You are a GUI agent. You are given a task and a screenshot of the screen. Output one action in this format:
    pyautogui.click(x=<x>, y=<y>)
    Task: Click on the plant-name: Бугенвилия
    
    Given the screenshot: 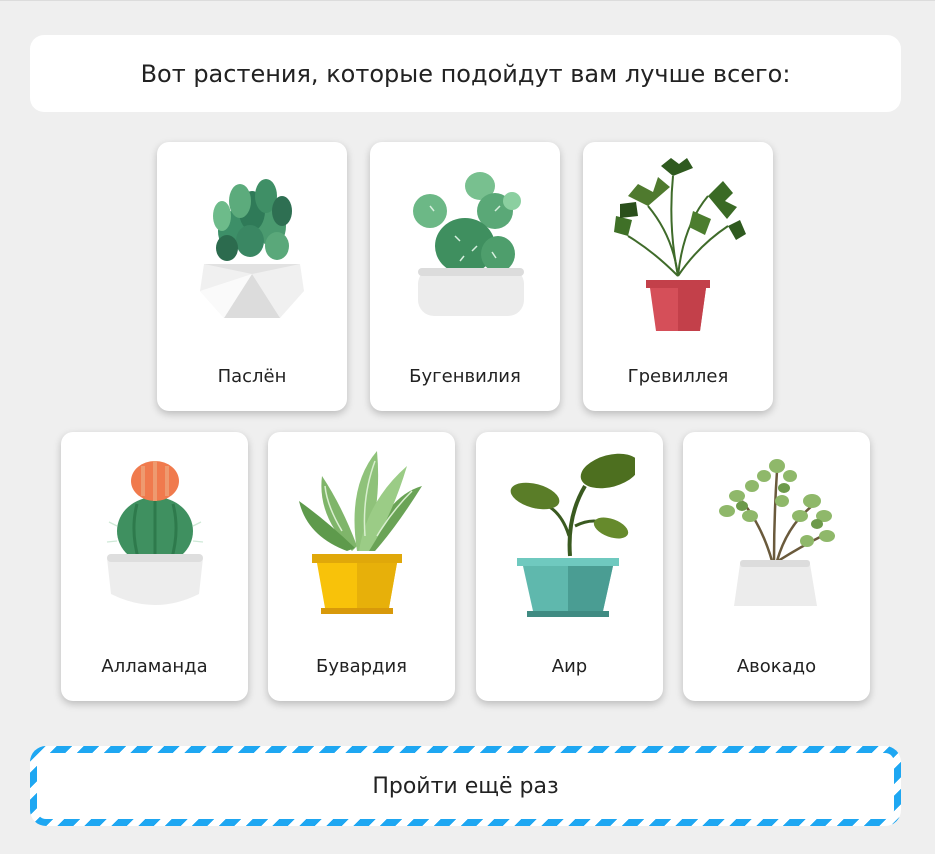 What is the action you would take?
    pyautogui.click(x=465, y=376)
    